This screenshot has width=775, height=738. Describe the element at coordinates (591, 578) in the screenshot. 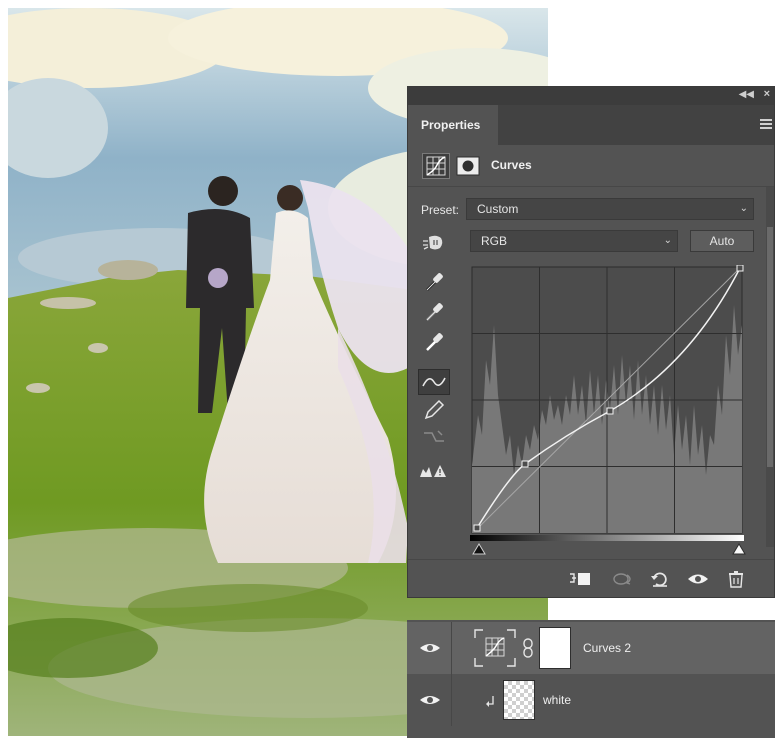

I see `panel-footer` at that location.